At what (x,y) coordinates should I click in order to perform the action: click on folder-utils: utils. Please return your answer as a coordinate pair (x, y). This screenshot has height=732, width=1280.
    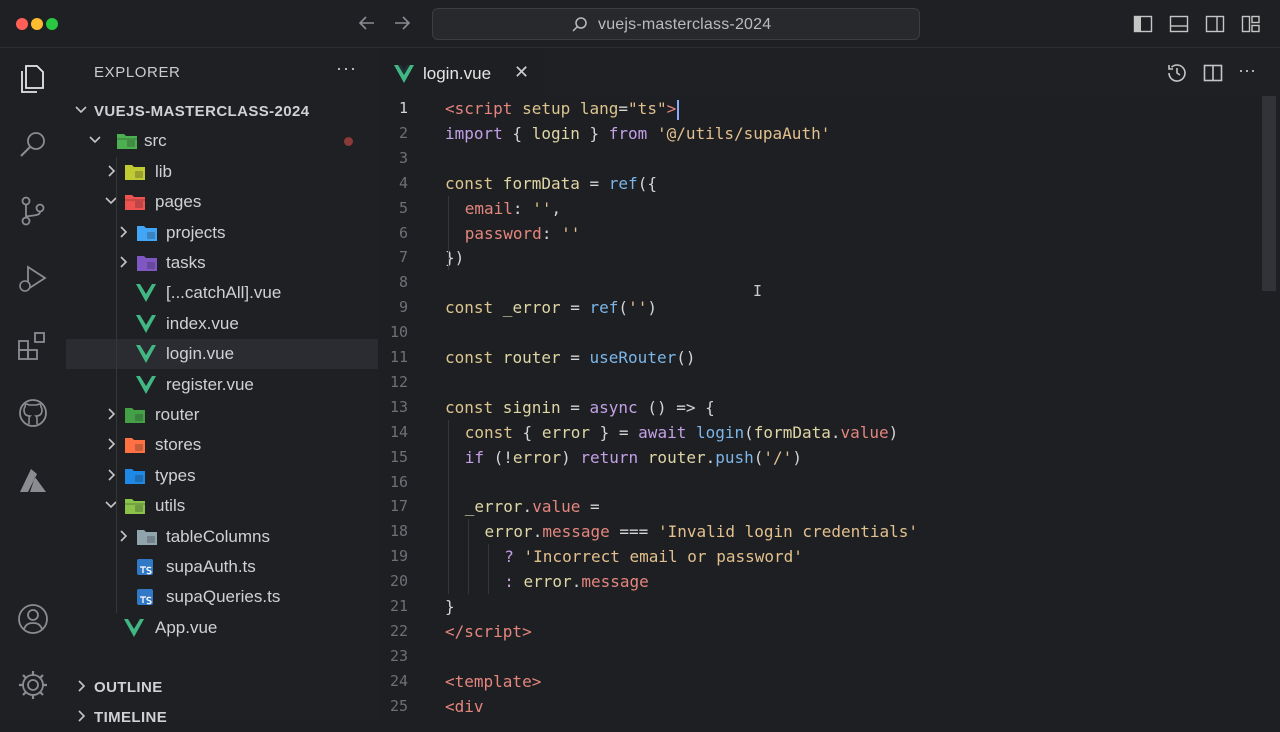
    Looking at the image, I should click on (222, 506).